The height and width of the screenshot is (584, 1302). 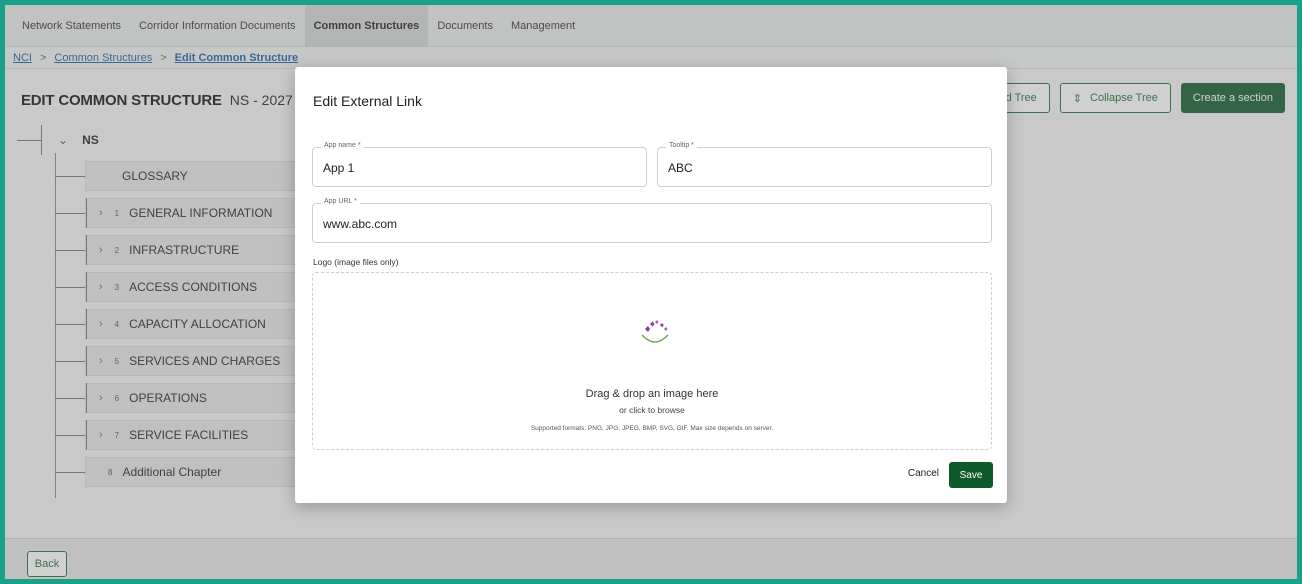 I want to click on upload-logo-icon, so click(x=655, y=331).